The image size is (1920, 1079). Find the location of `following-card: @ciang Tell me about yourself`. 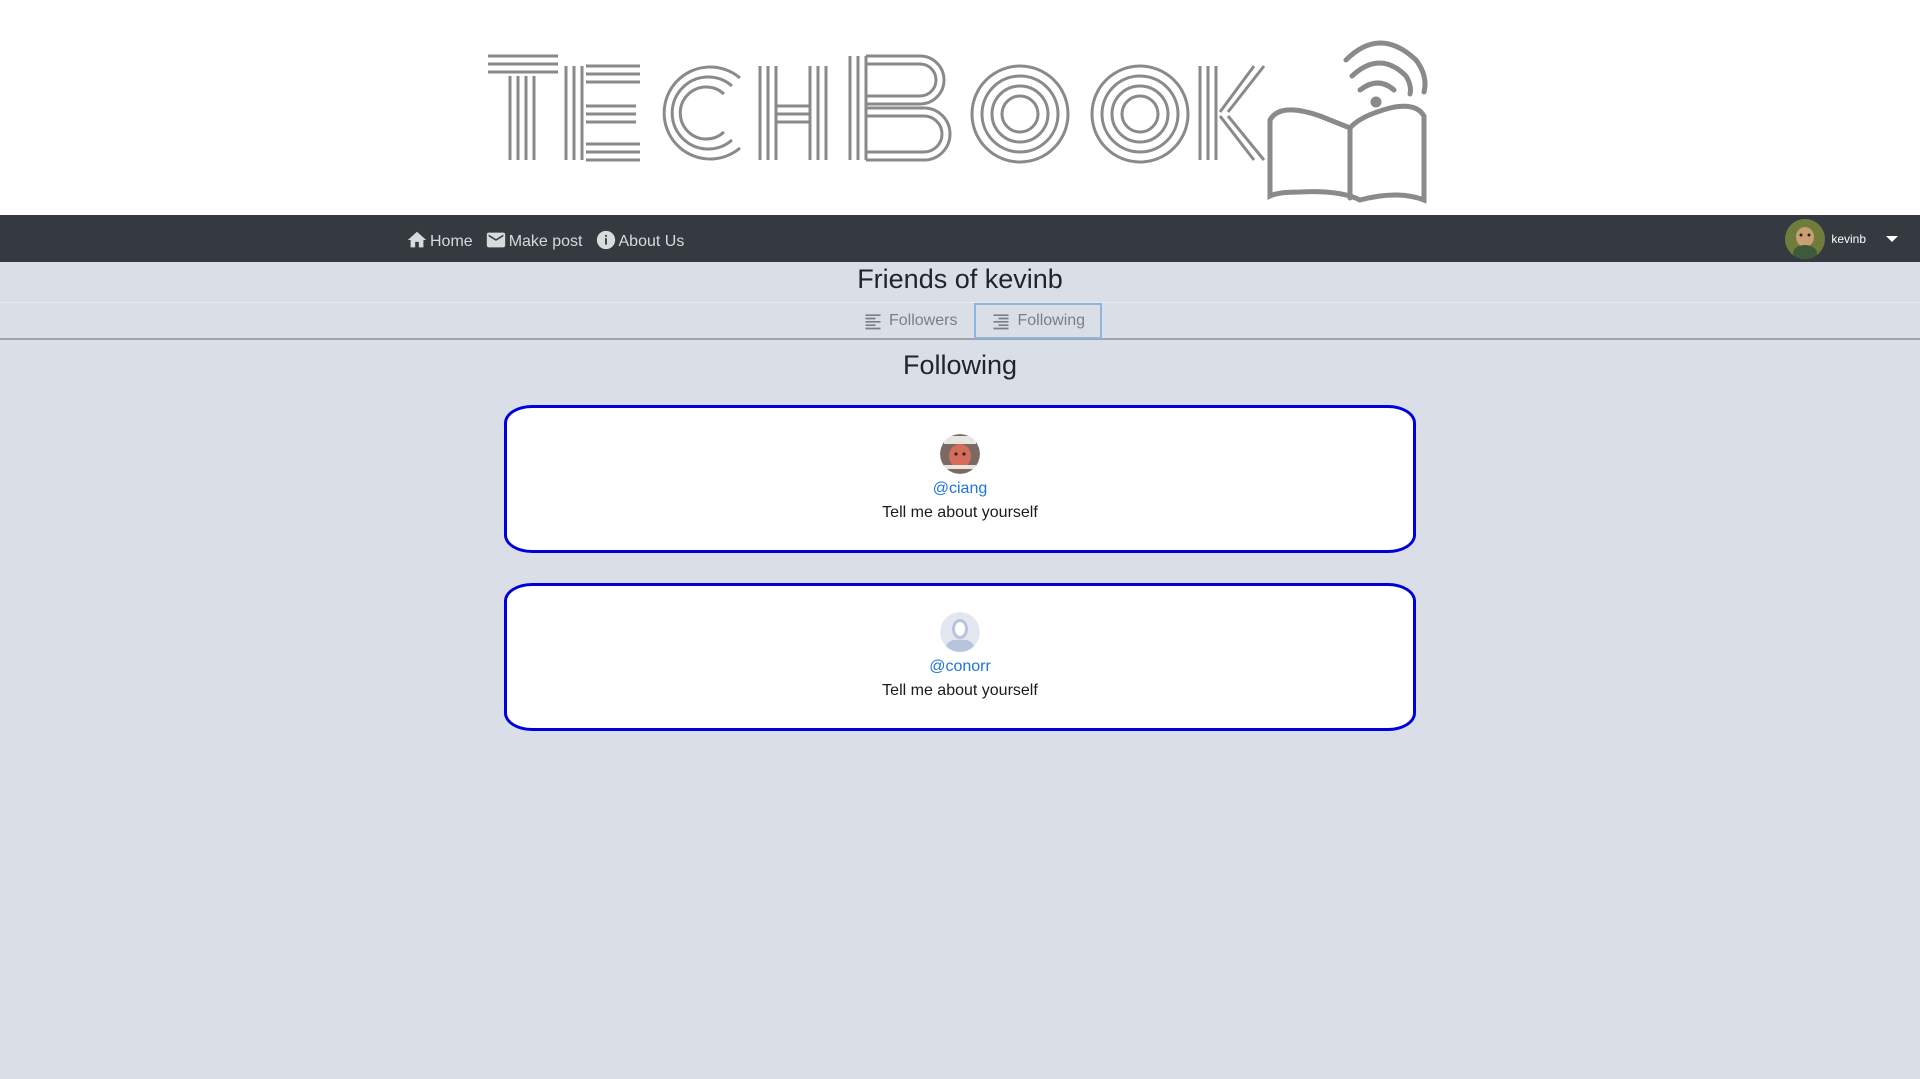

following-card: @ciang Tell me about yourself is located at coordinates (960, 479).